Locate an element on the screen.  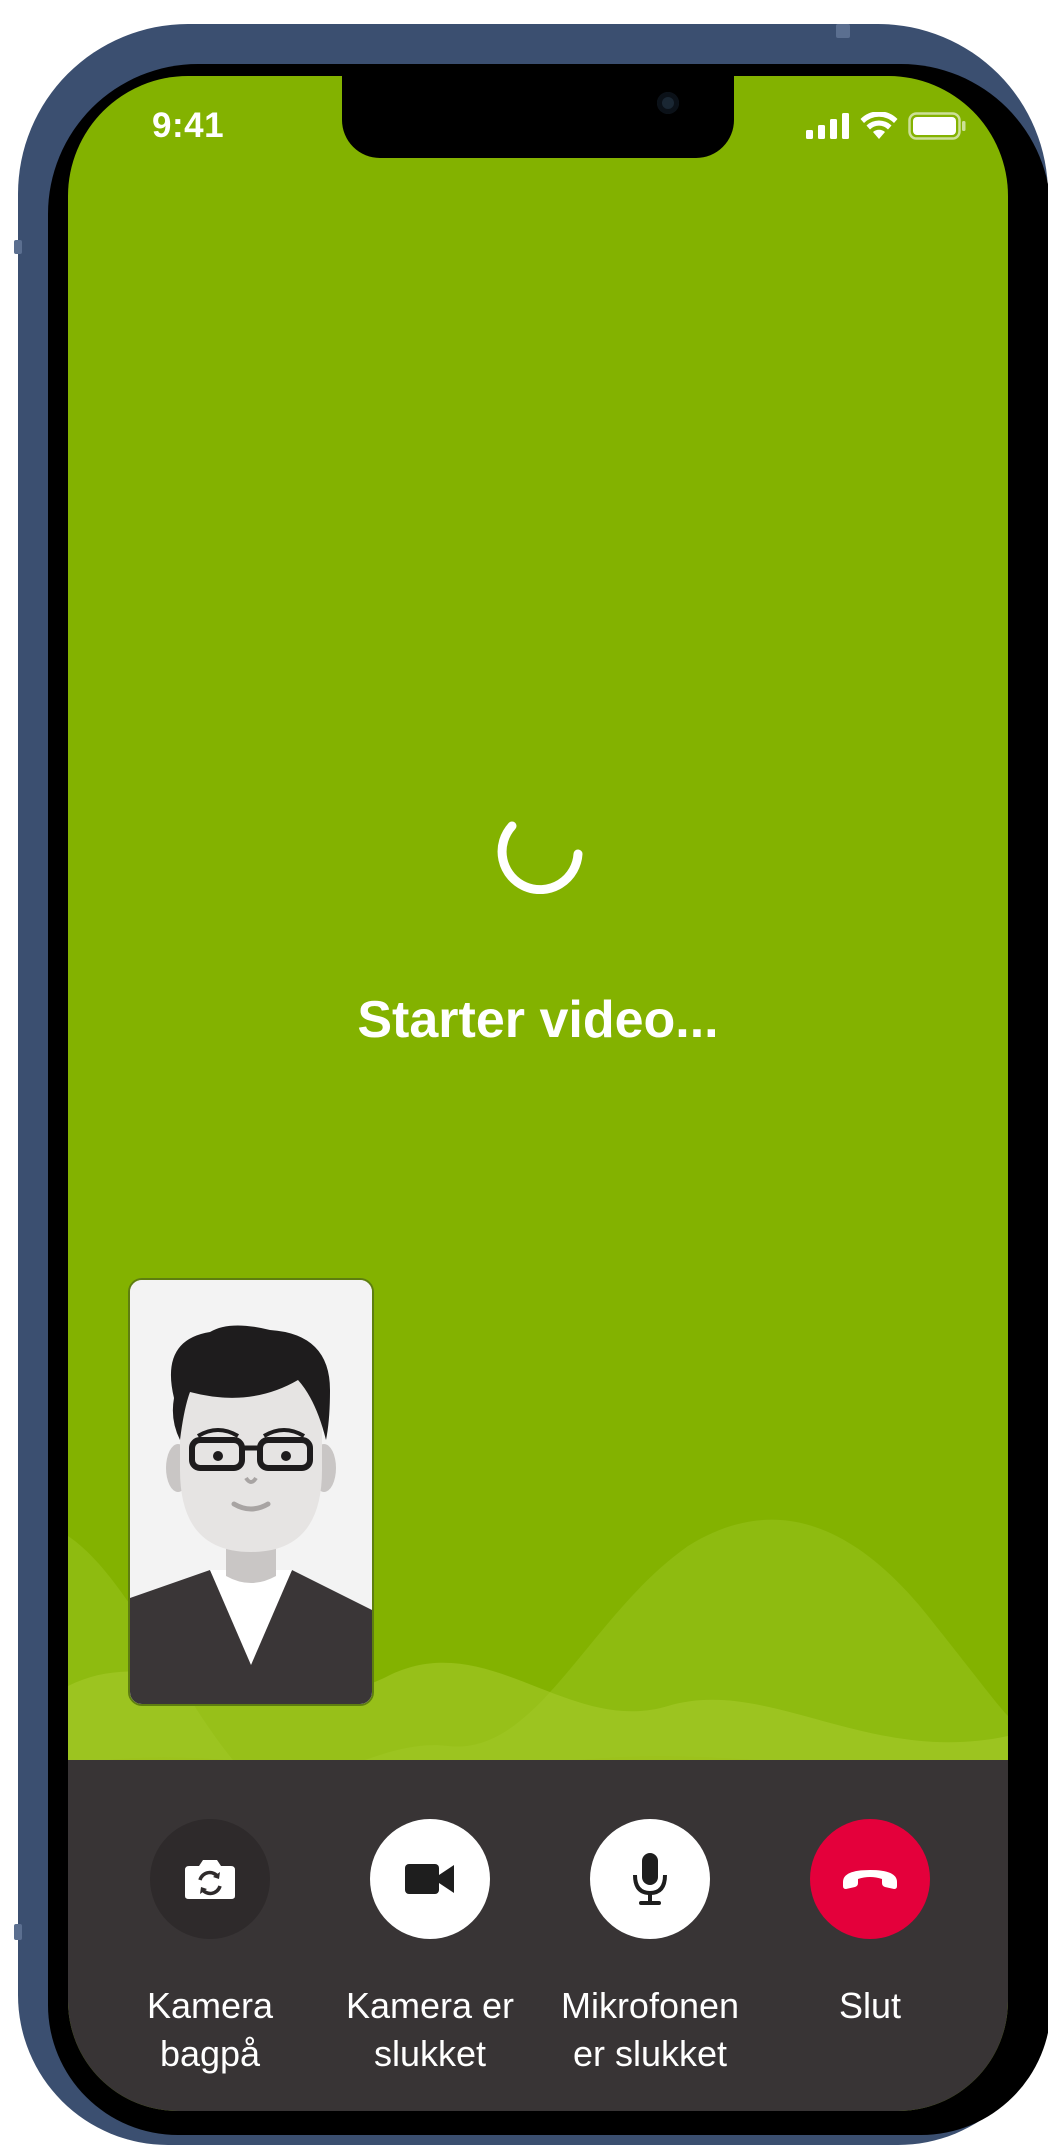
end-call-label: Slut is located at coordinates (870, 2006).